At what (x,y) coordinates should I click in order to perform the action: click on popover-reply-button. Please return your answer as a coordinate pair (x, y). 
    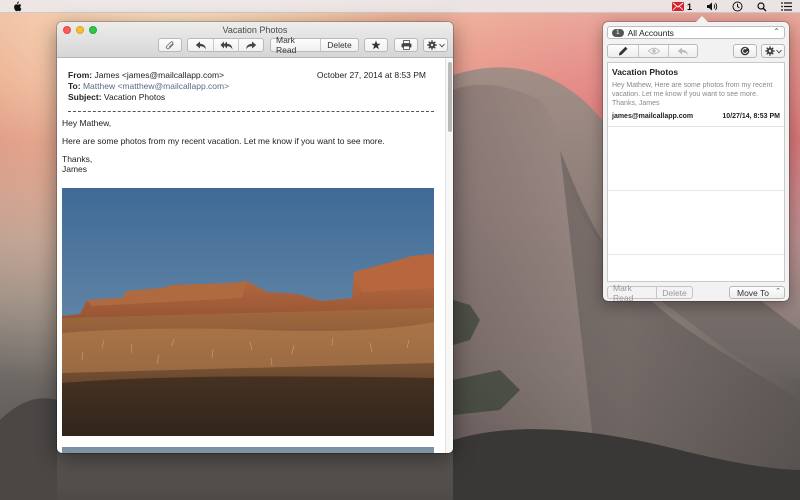
    Looking at the image, I should click on (682, 51).